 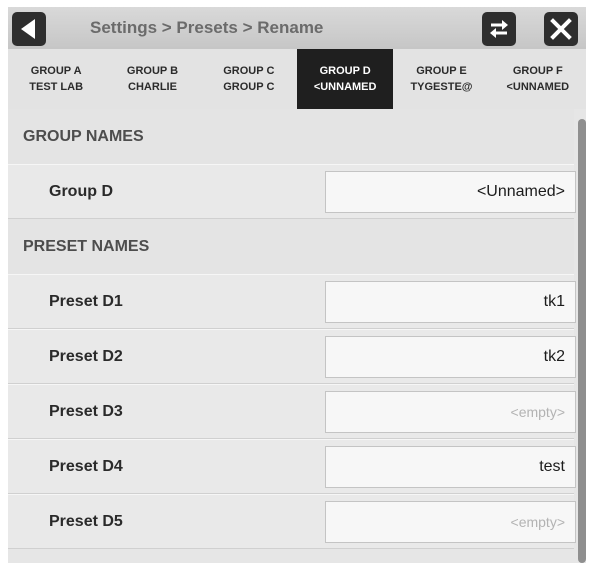 I want to click on tab-group-e-line1: GROUP E, so click(x=441, y=71).